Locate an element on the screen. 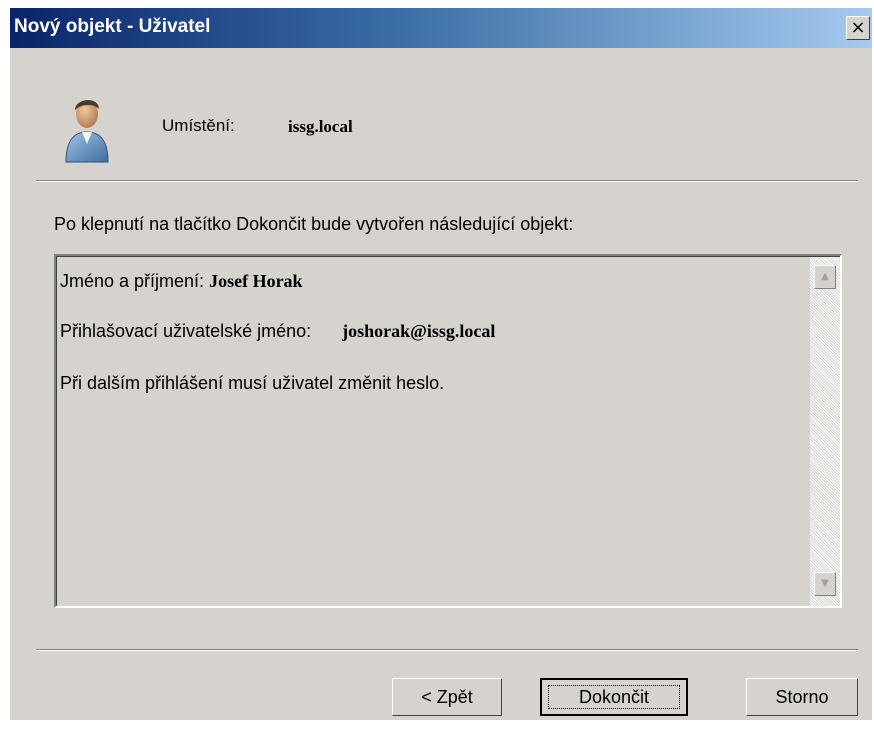 This screenshot has width=874, height=739. window-title: Nový objekt - Uživatel is located at coordinates (112, 26).